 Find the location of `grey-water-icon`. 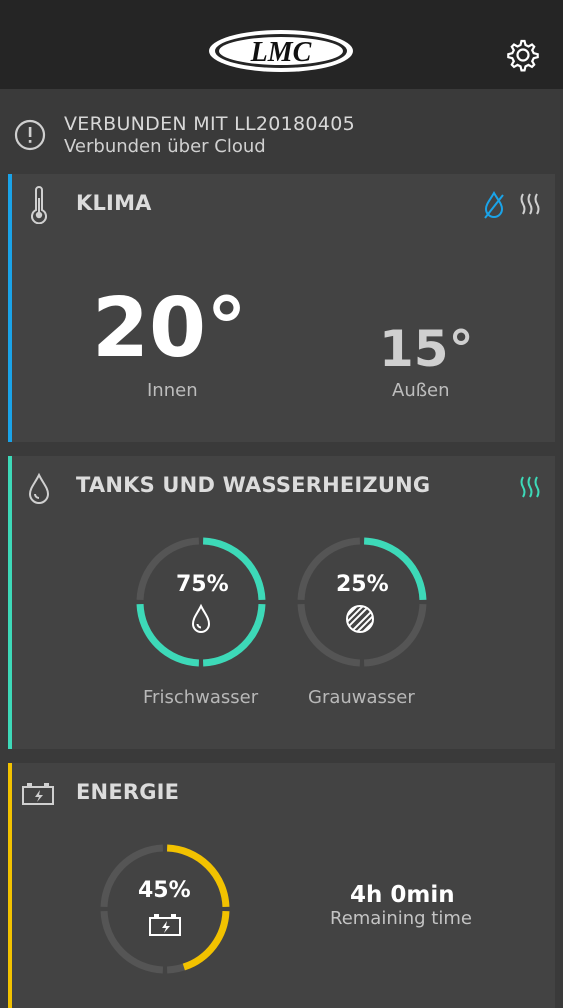

grey-water-icon is located at coordinates (360, 619).